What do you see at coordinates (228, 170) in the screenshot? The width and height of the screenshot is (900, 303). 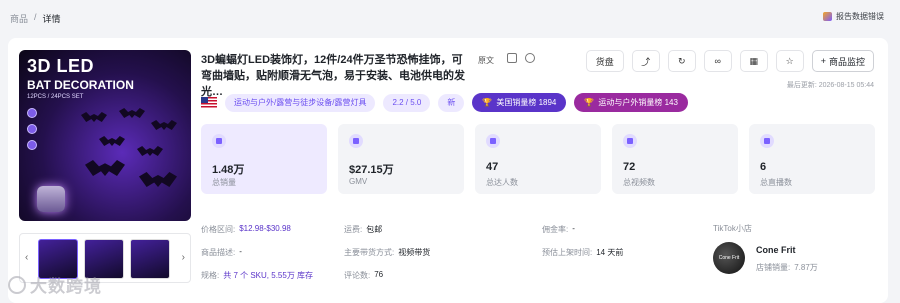 I see `stat-value: 1.48万` at bounding box center [228, 170].